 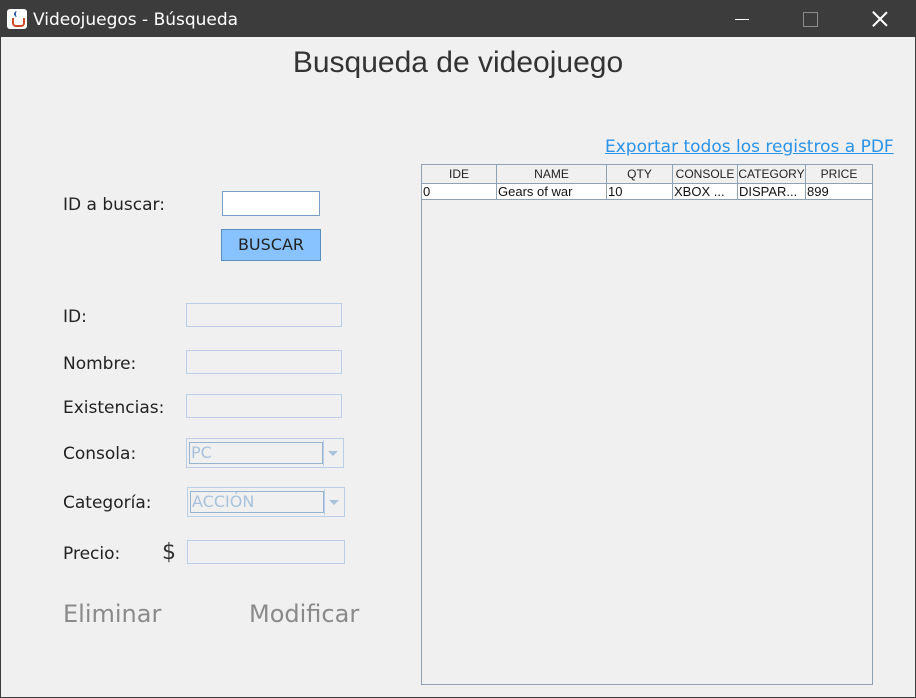 What do you see at coordinates (271, 203) in the screenshot?
I see `search-id-input` at bounding box center [271, 203].